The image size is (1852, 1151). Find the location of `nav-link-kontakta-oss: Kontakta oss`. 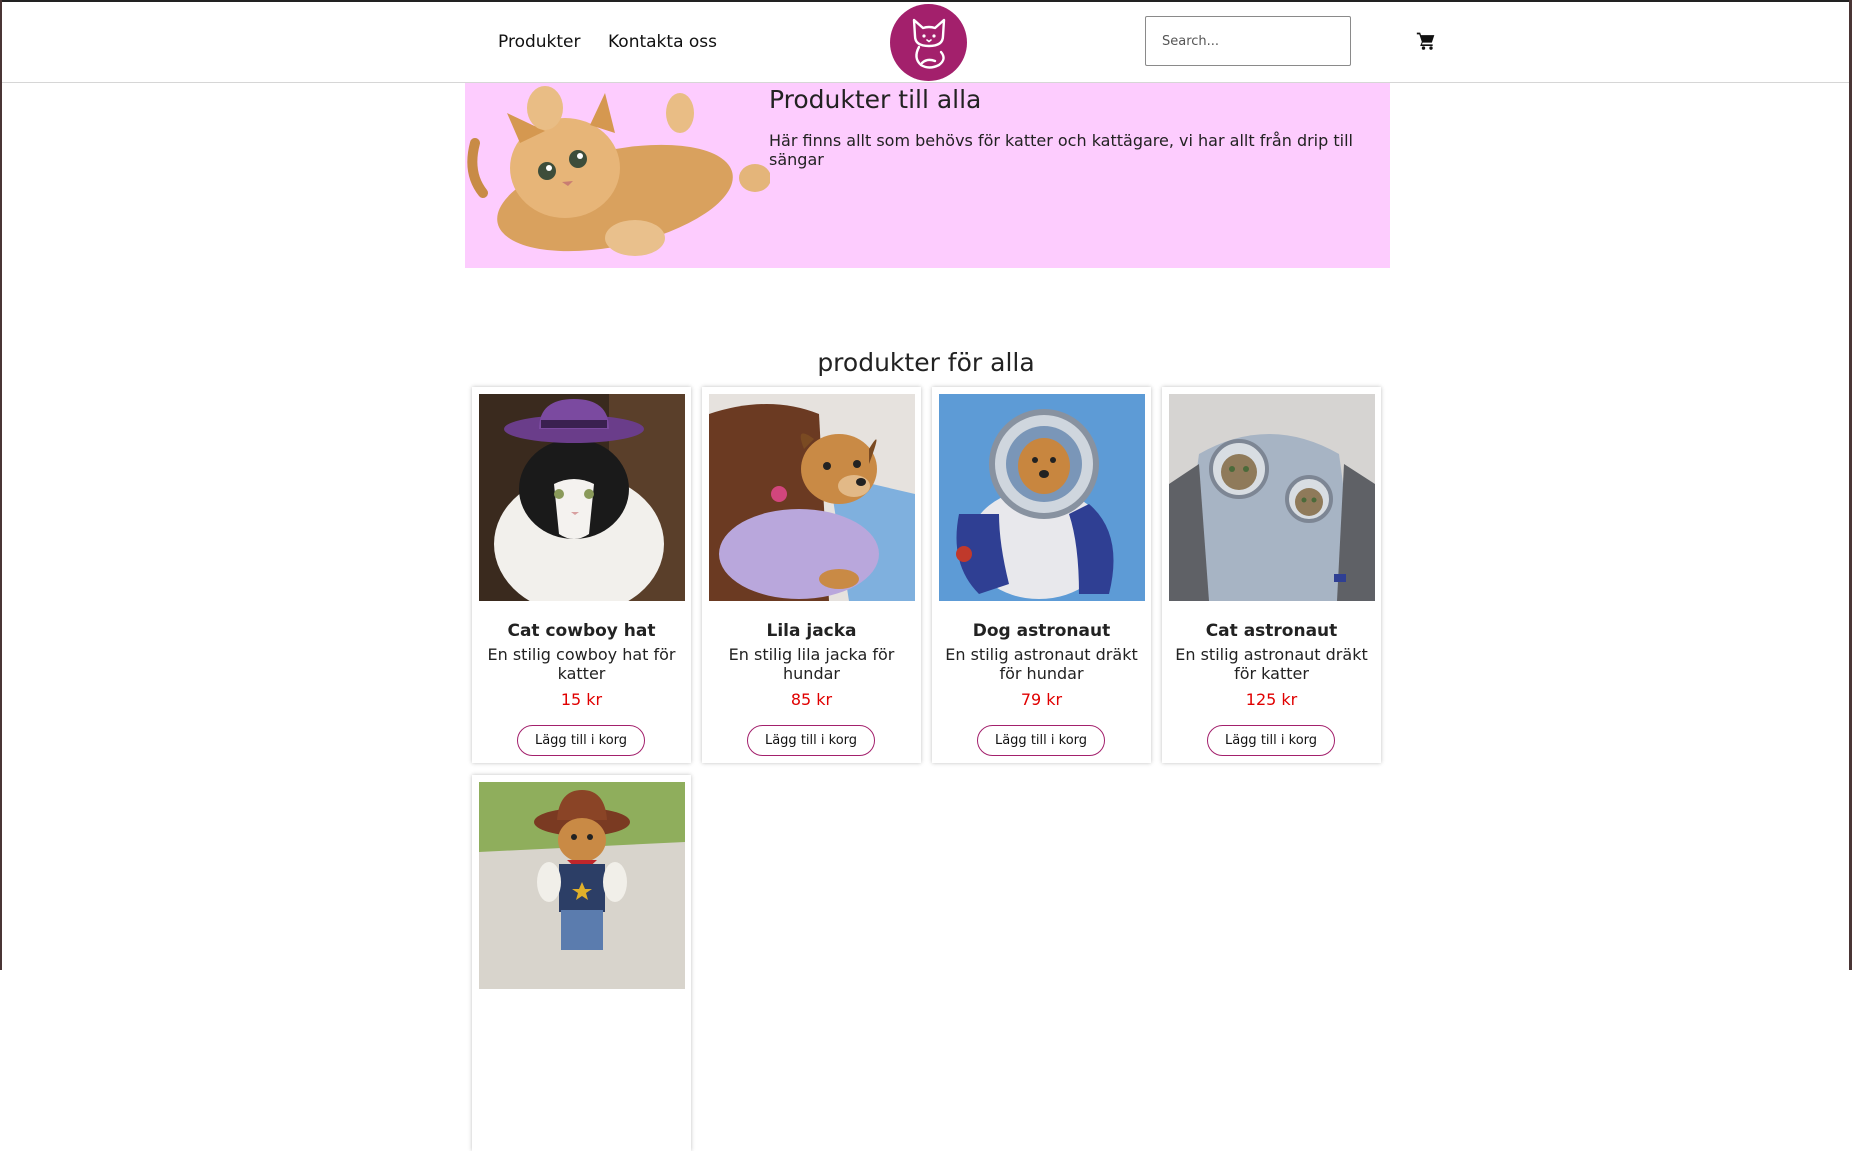

nav-link-kontakta-oss: Kontakta oss is located at coordinates (662, 42).